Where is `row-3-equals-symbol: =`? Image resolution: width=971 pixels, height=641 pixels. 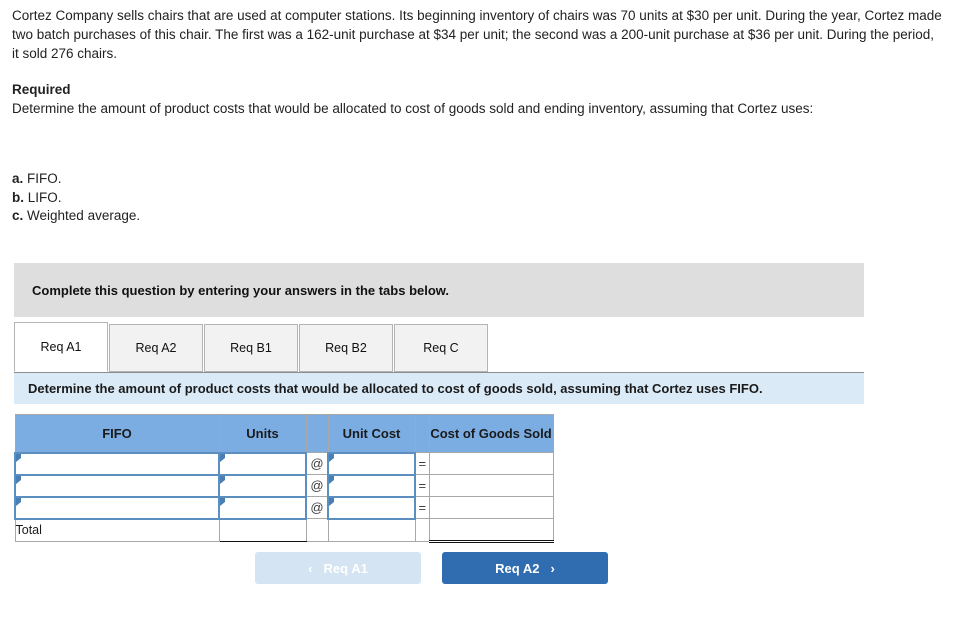
row-3-equals-symbol: = is located at coordinates (422, 507).